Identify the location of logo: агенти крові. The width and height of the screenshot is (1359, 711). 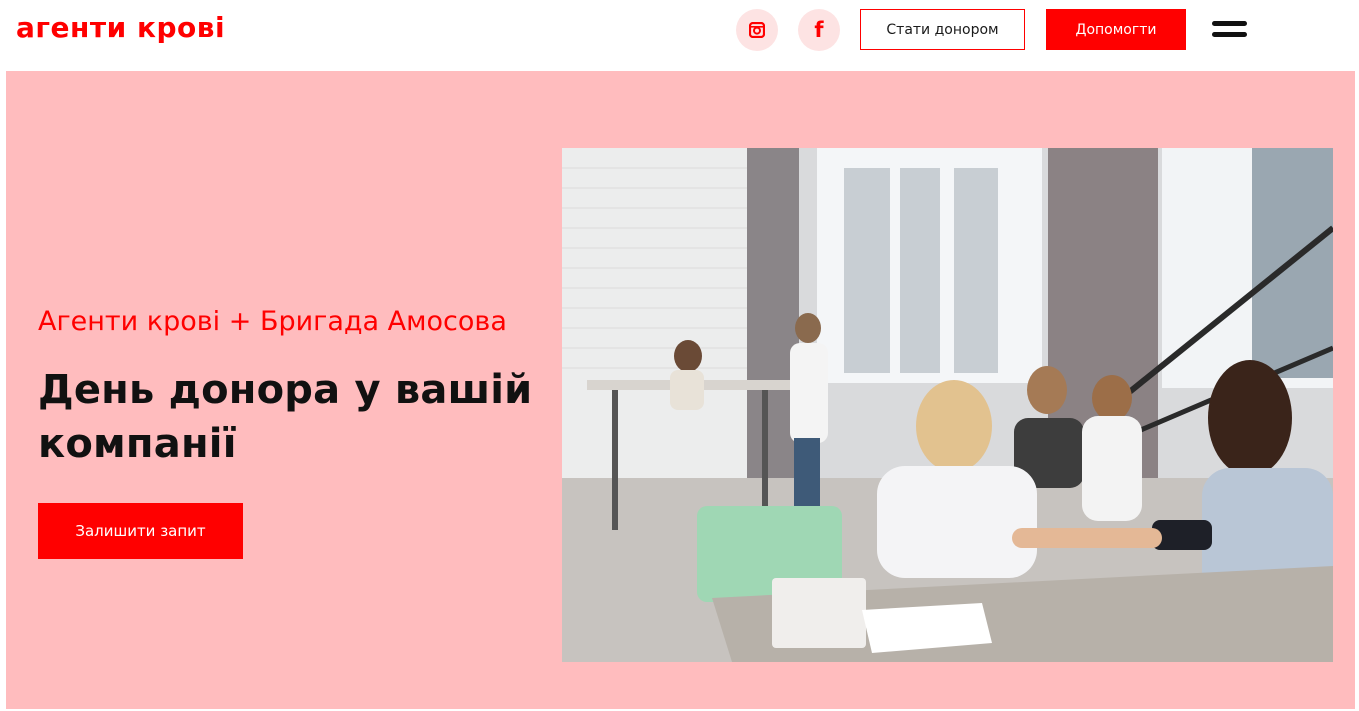
(120, 28).